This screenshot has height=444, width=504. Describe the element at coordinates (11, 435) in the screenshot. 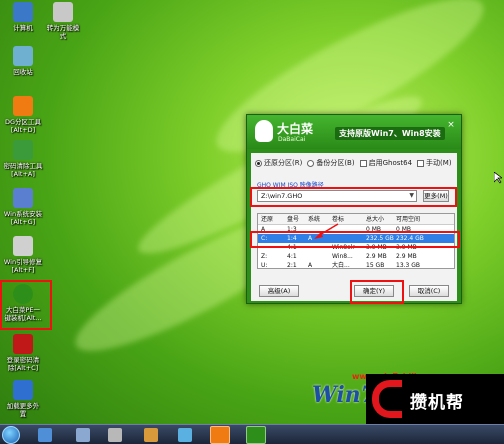

I see `start-button` at that location.